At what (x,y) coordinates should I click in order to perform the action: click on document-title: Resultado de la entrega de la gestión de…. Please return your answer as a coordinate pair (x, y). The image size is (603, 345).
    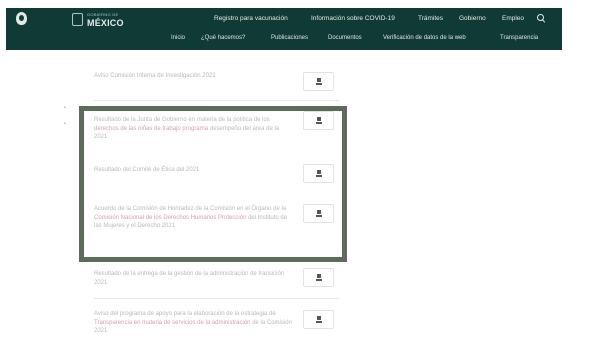
    Looking at the image, I should click on (194, 278).